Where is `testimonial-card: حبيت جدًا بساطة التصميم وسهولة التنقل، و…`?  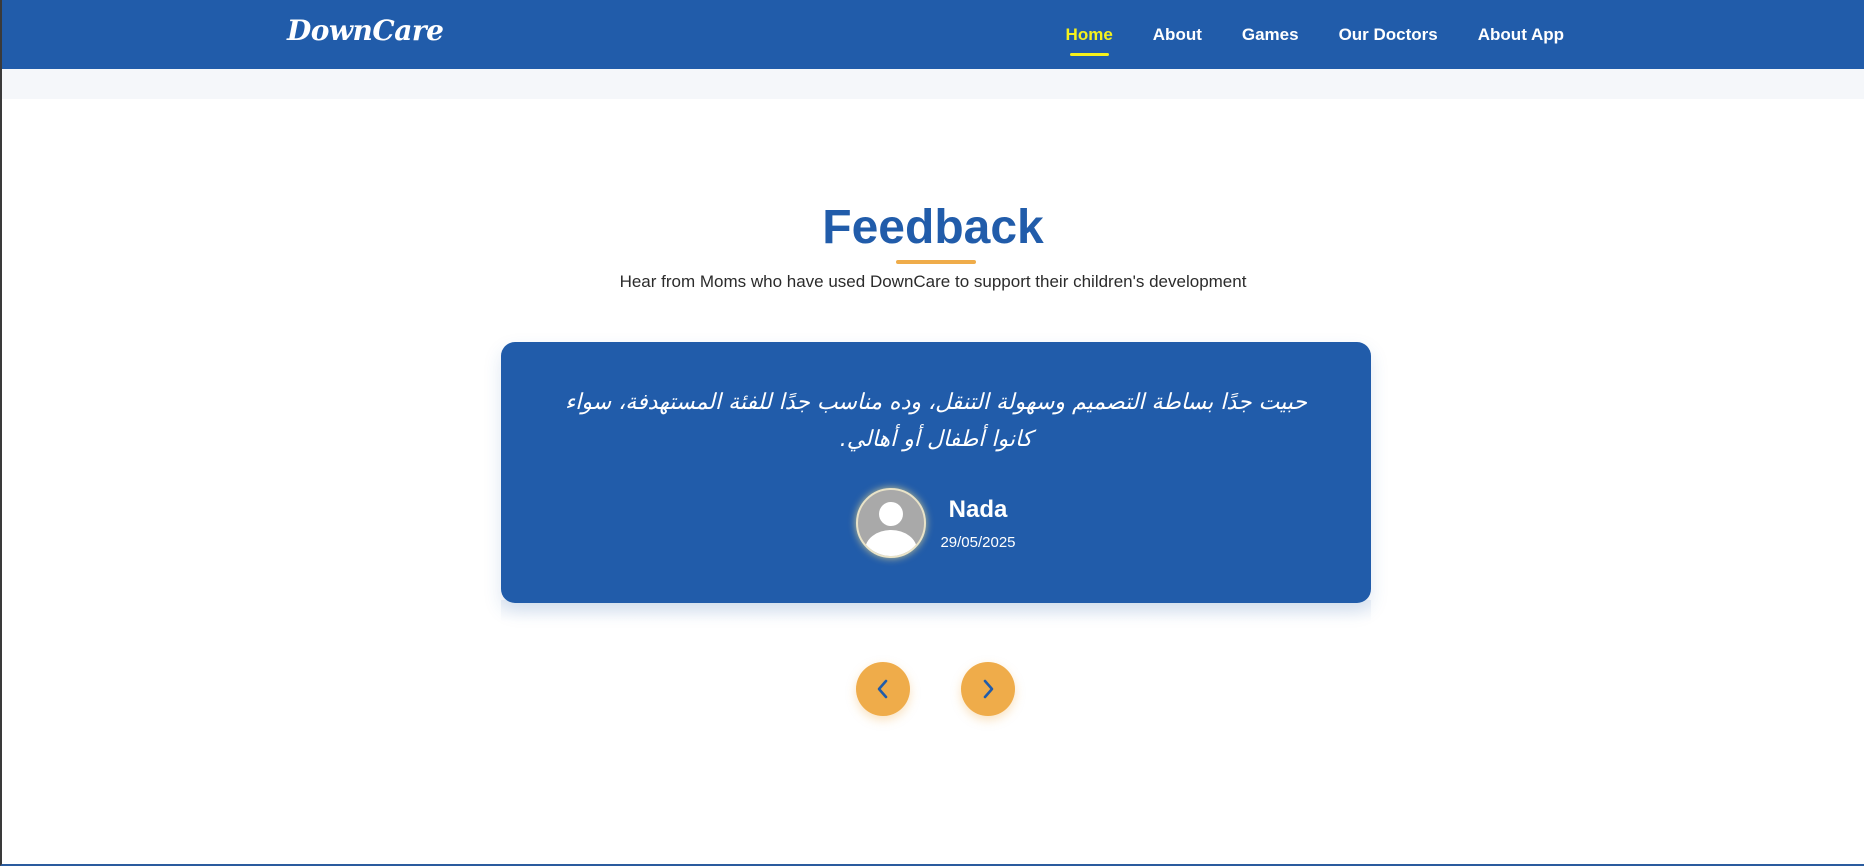
testimonial-card: حبيت جدًا بساطة التصميم وسهولة التنقل، و… is located at coordinates (936, 472).